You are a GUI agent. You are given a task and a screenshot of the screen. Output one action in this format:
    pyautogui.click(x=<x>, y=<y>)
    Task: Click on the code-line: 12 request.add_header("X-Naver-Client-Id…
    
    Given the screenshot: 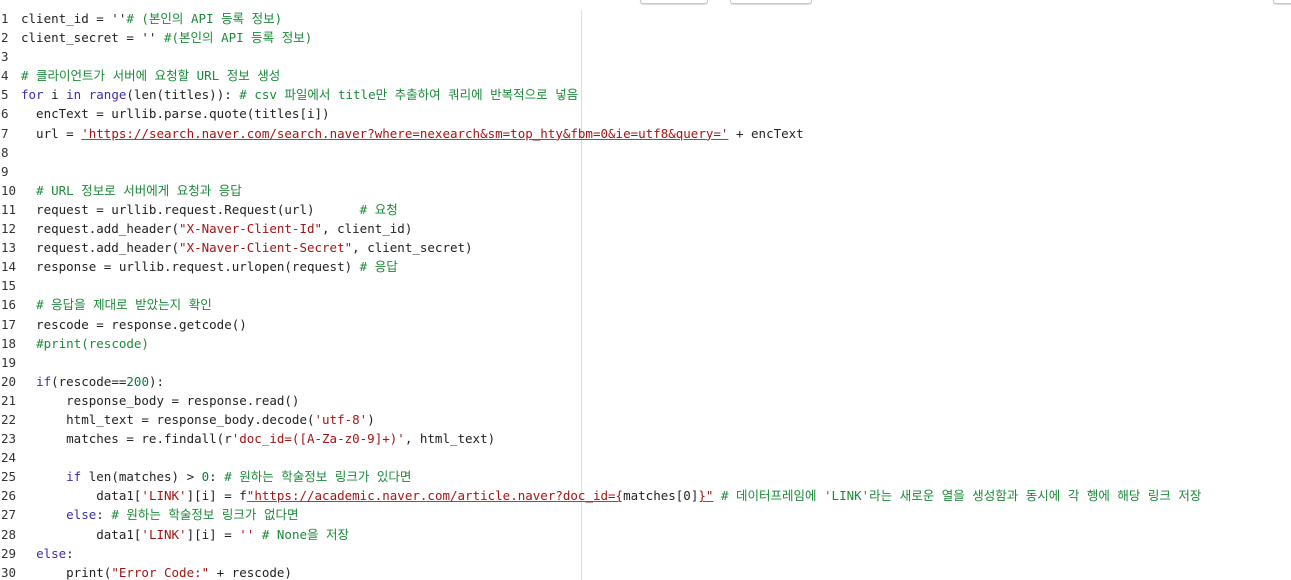 What is the action you would take?
    pyautogui.click(x=645, y=228)
    